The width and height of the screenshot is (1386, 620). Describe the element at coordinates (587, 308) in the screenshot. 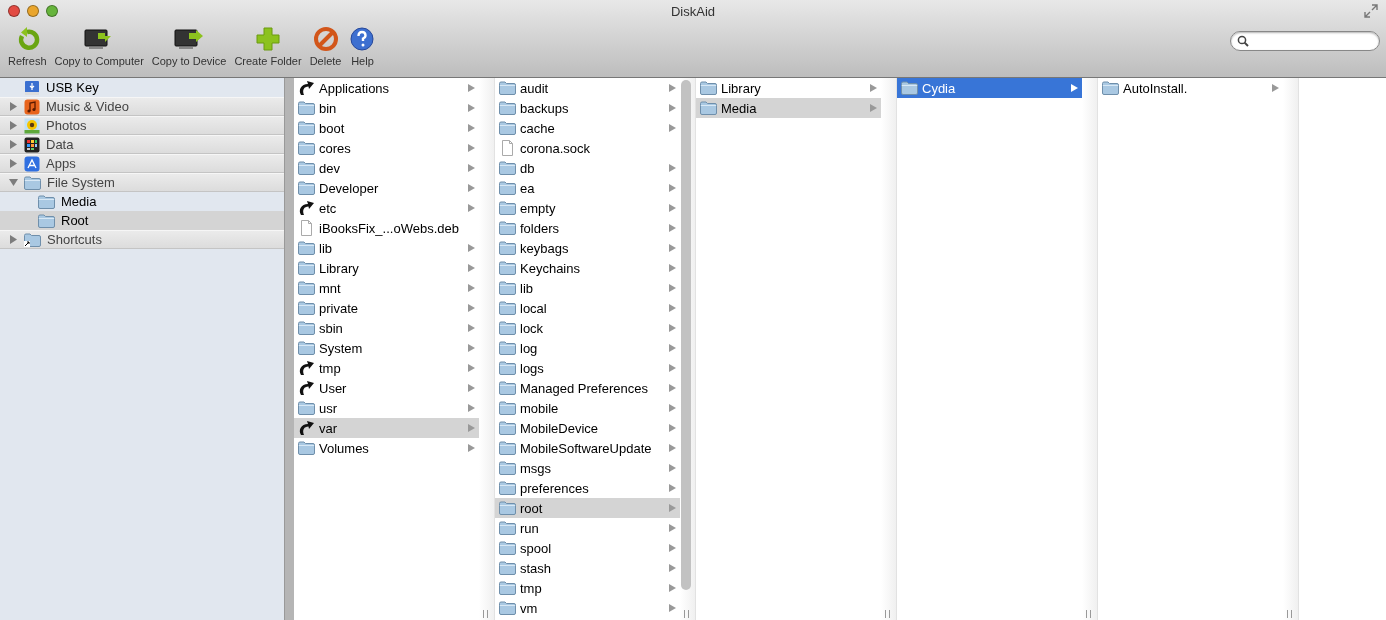

I see `file-list-item: local` at that location.